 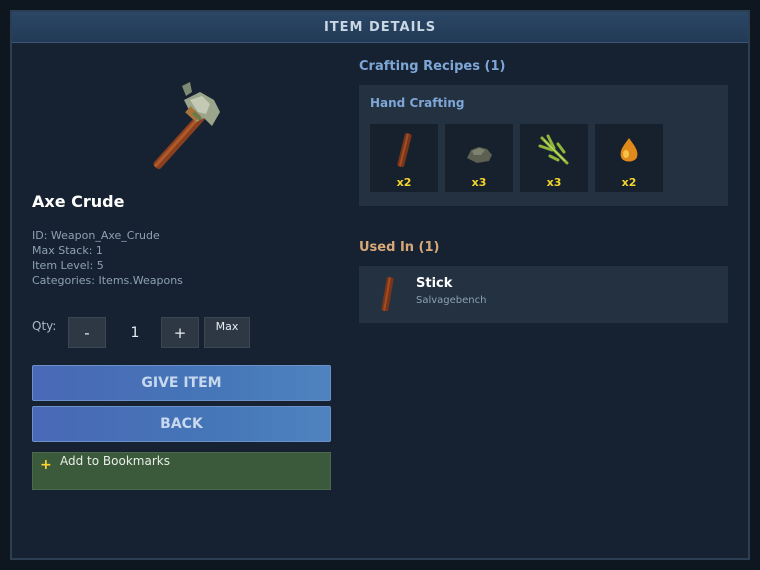 I want to click on give-item-button: GIVE ITEM, so click(x=181, y=383).